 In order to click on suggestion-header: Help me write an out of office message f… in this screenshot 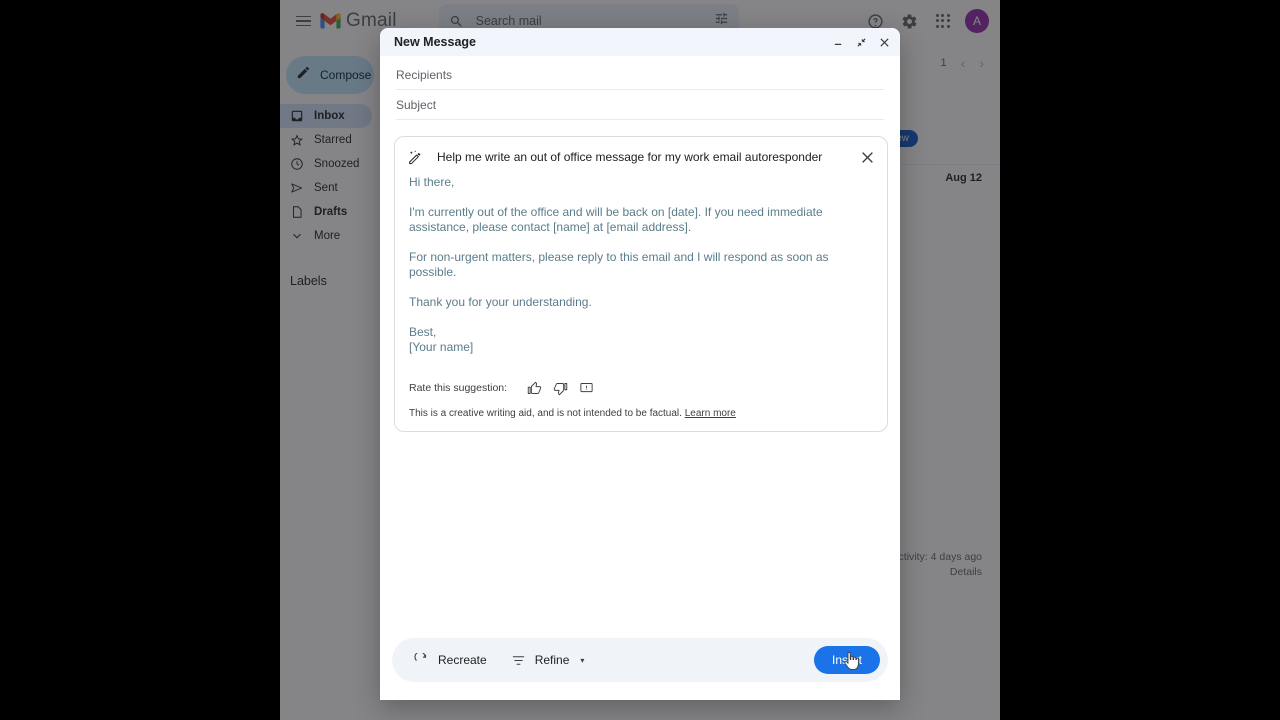, I will do `click(641, 156)`.